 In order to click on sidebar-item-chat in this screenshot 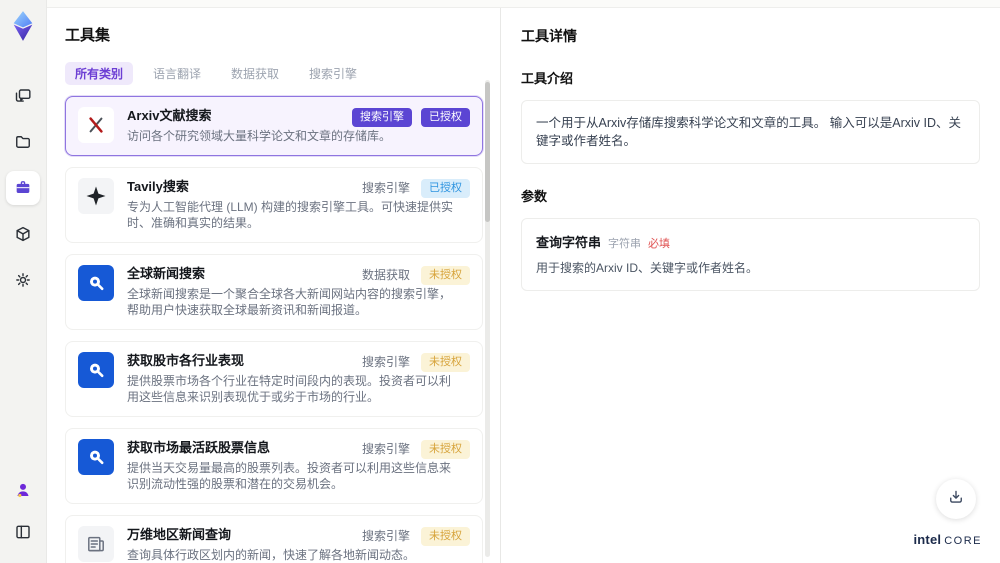, I will do `click(23, 96)`.